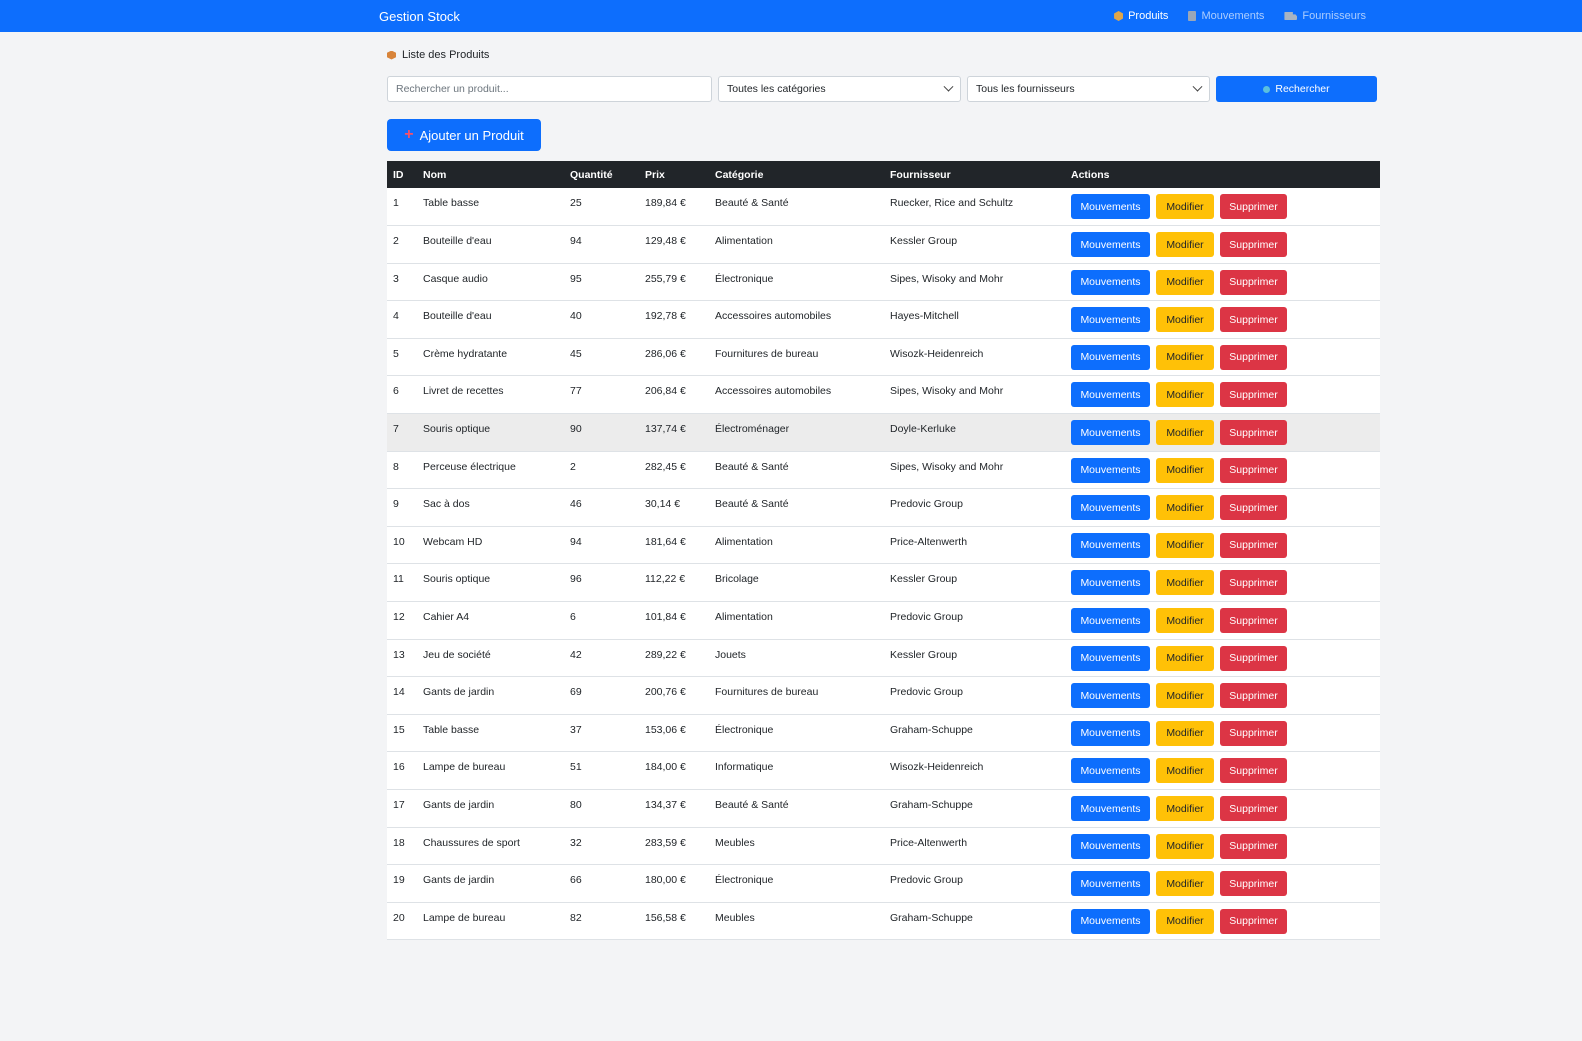  What do you see at coordinates (464, 135) in the screenshot?
I see `add-product-button: + Ajouter un Produit` at bounding box center [464, 135].